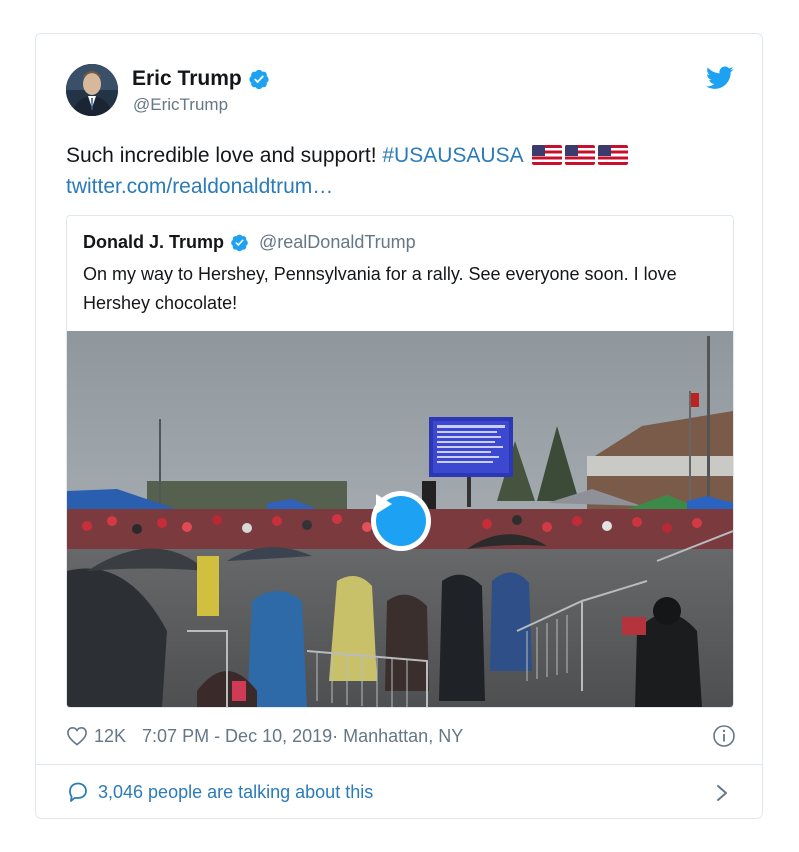 The height and width of the screenshot is (852, 799). Describe the element at coordinates (724, 736) in the screenshot. I see `info-icon` at that location.